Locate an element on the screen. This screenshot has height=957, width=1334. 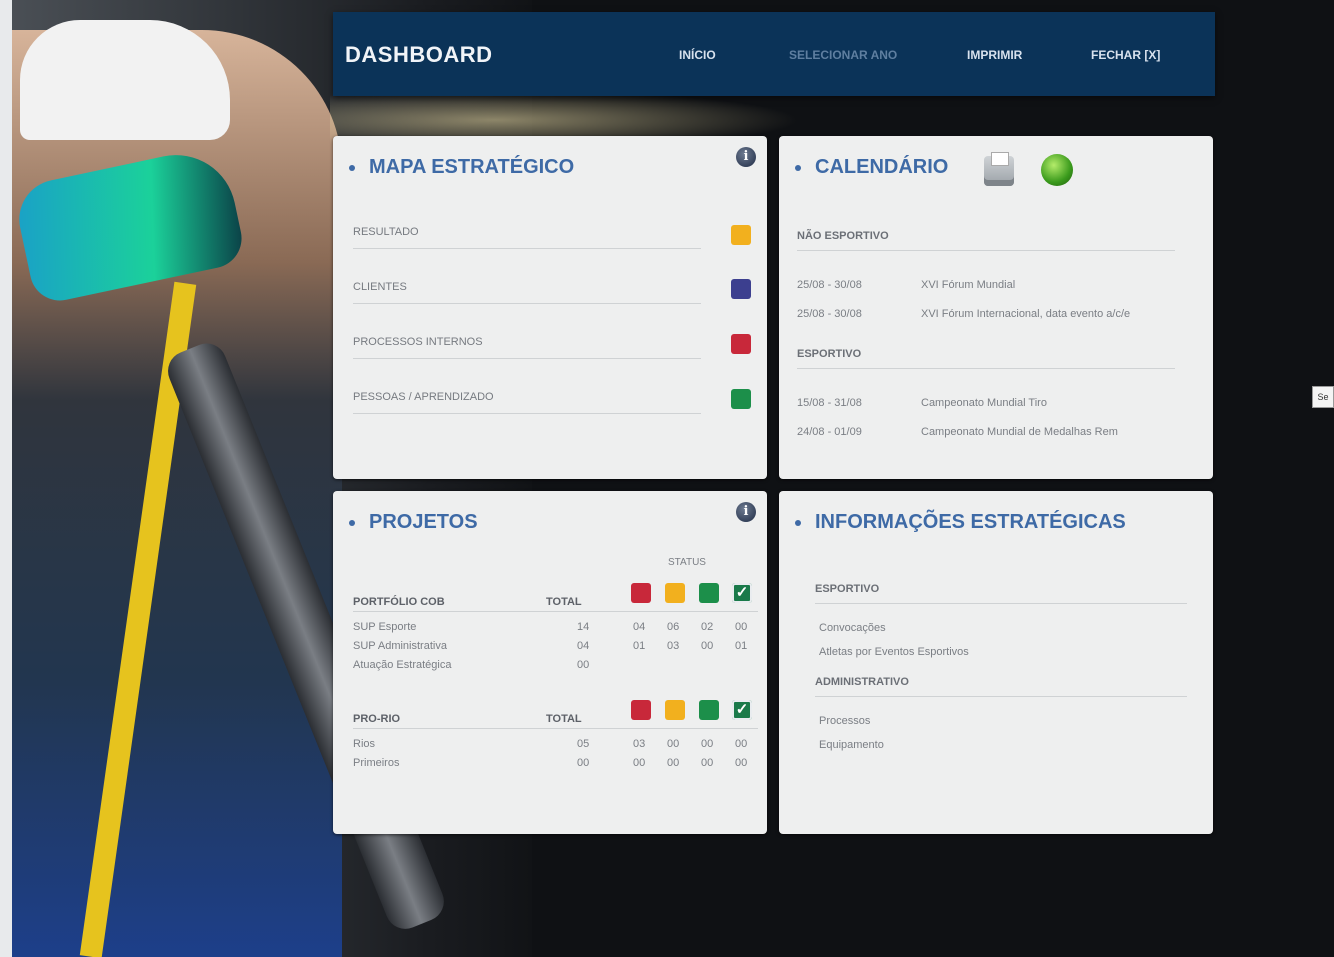
map-row-processos: PROCESSOS INTERNOS is located at coordinates (527, 347).